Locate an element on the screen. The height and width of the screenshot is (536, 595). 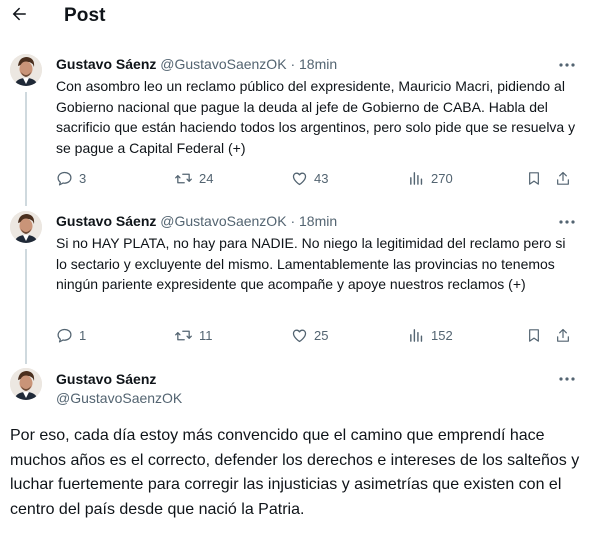
repost-button: 11 is located at coordinates (193, 335).